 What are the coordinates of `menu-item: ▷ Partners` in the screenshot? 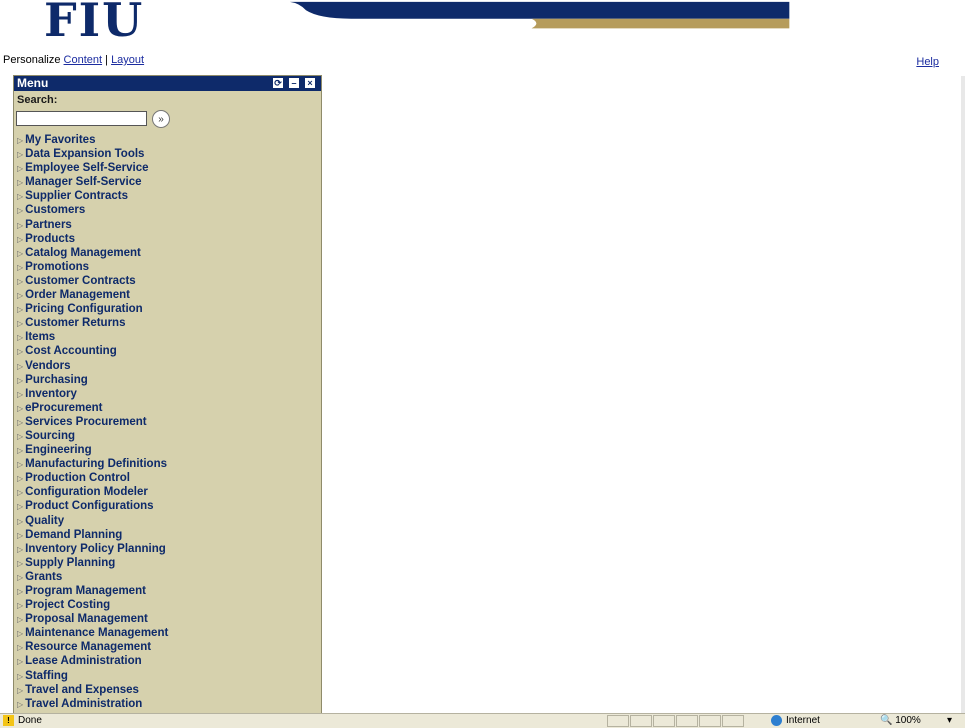 It's located at (167, 225).